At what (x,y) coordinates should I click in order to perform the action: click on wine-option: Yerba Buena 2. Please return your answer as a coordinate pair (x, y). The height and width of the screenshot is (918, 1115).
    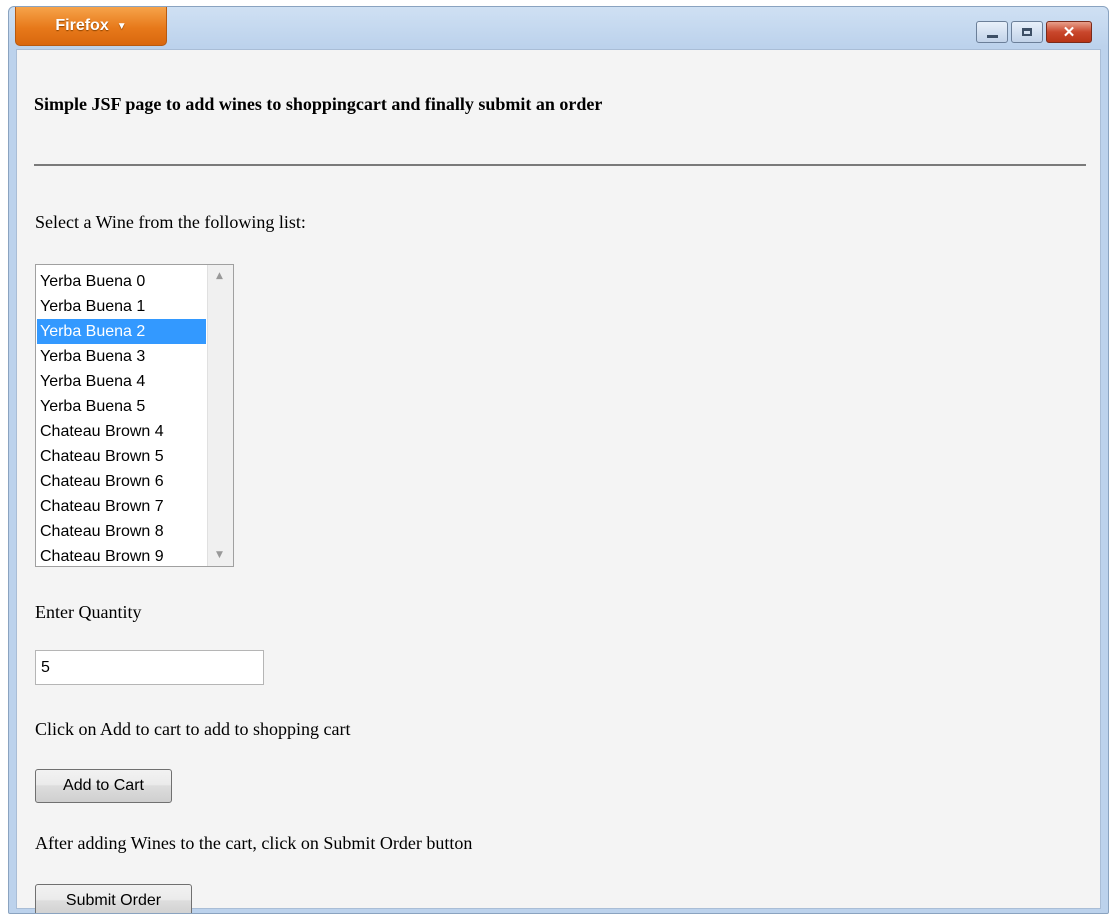
    Looking at the image, I should click on (121, 331).